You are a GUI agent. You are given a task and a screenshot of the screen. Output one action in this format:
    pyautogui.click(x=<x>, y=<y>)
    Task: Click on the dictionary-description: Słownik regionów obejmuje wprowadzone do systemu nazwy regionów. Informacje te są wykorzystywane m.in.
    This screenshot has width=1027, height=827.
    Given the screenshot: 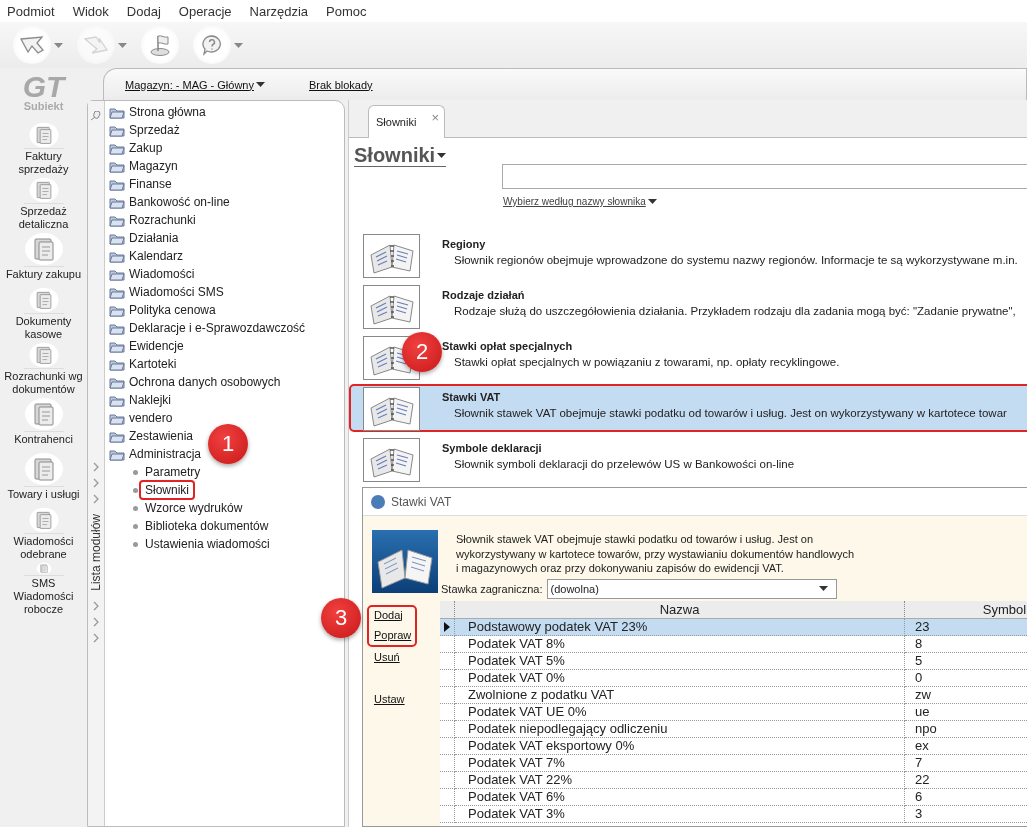 What is the action you would take?
    pyautogui.click(x=735, y=260)
    